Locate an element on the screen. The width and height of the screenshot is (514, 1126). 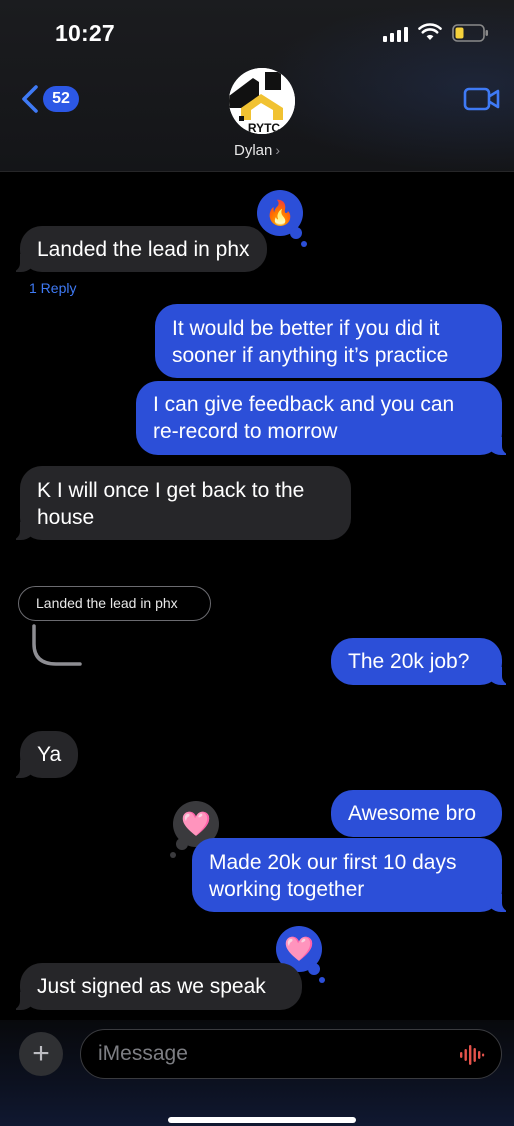
reply-connector-line is located at coordinates (57, 645).